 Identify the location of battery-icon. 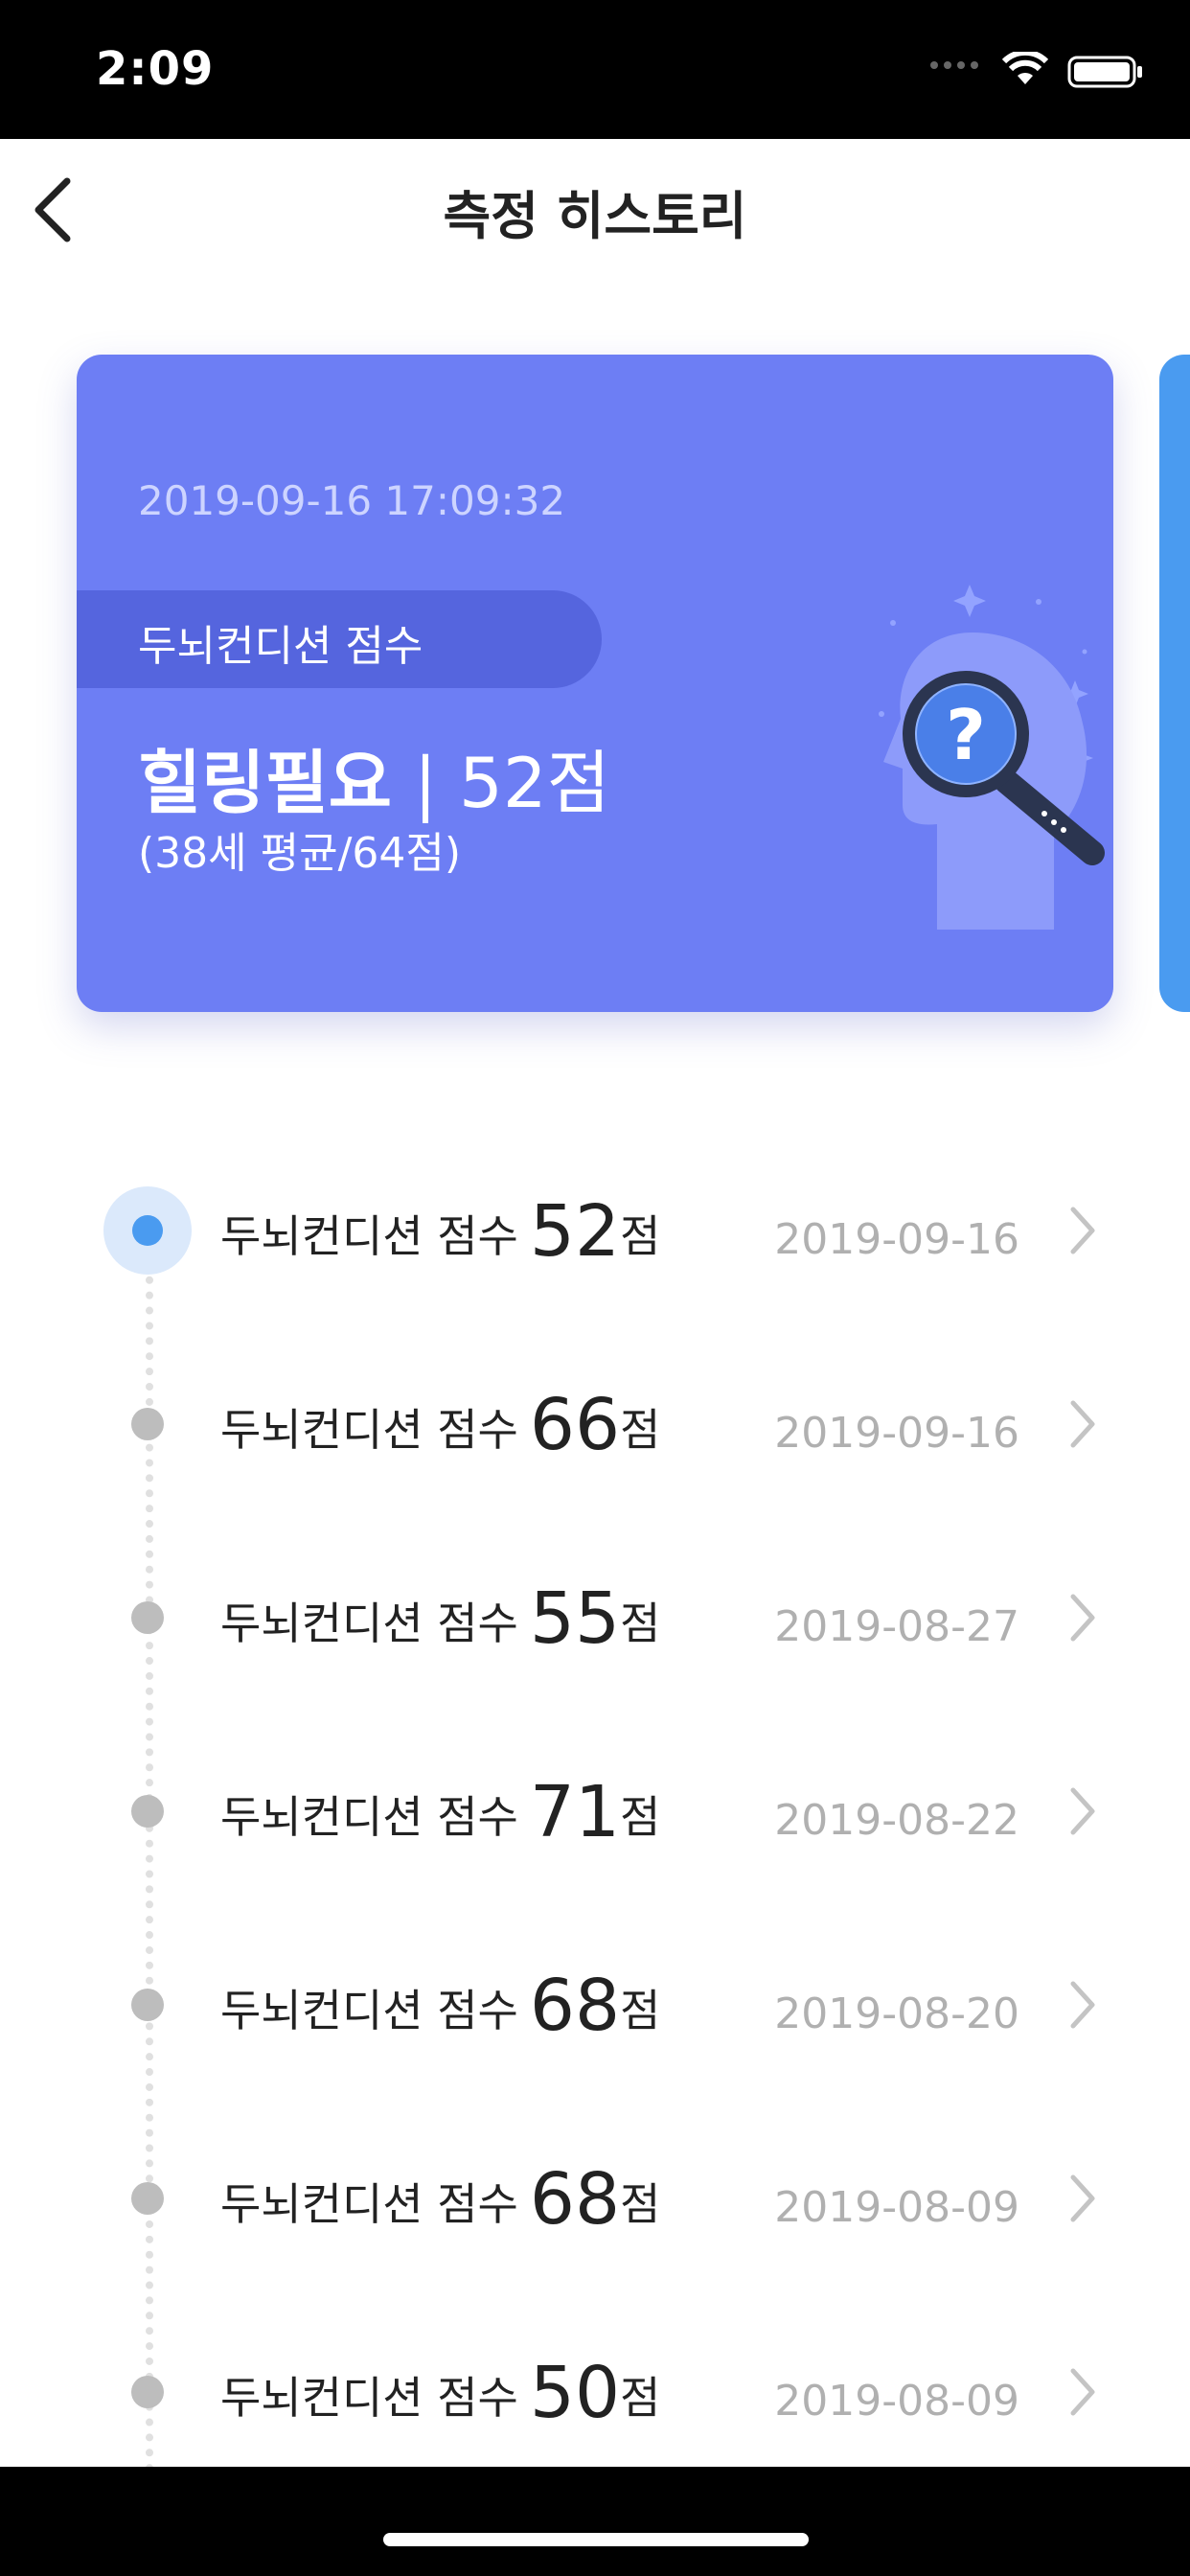
(1104, 72).